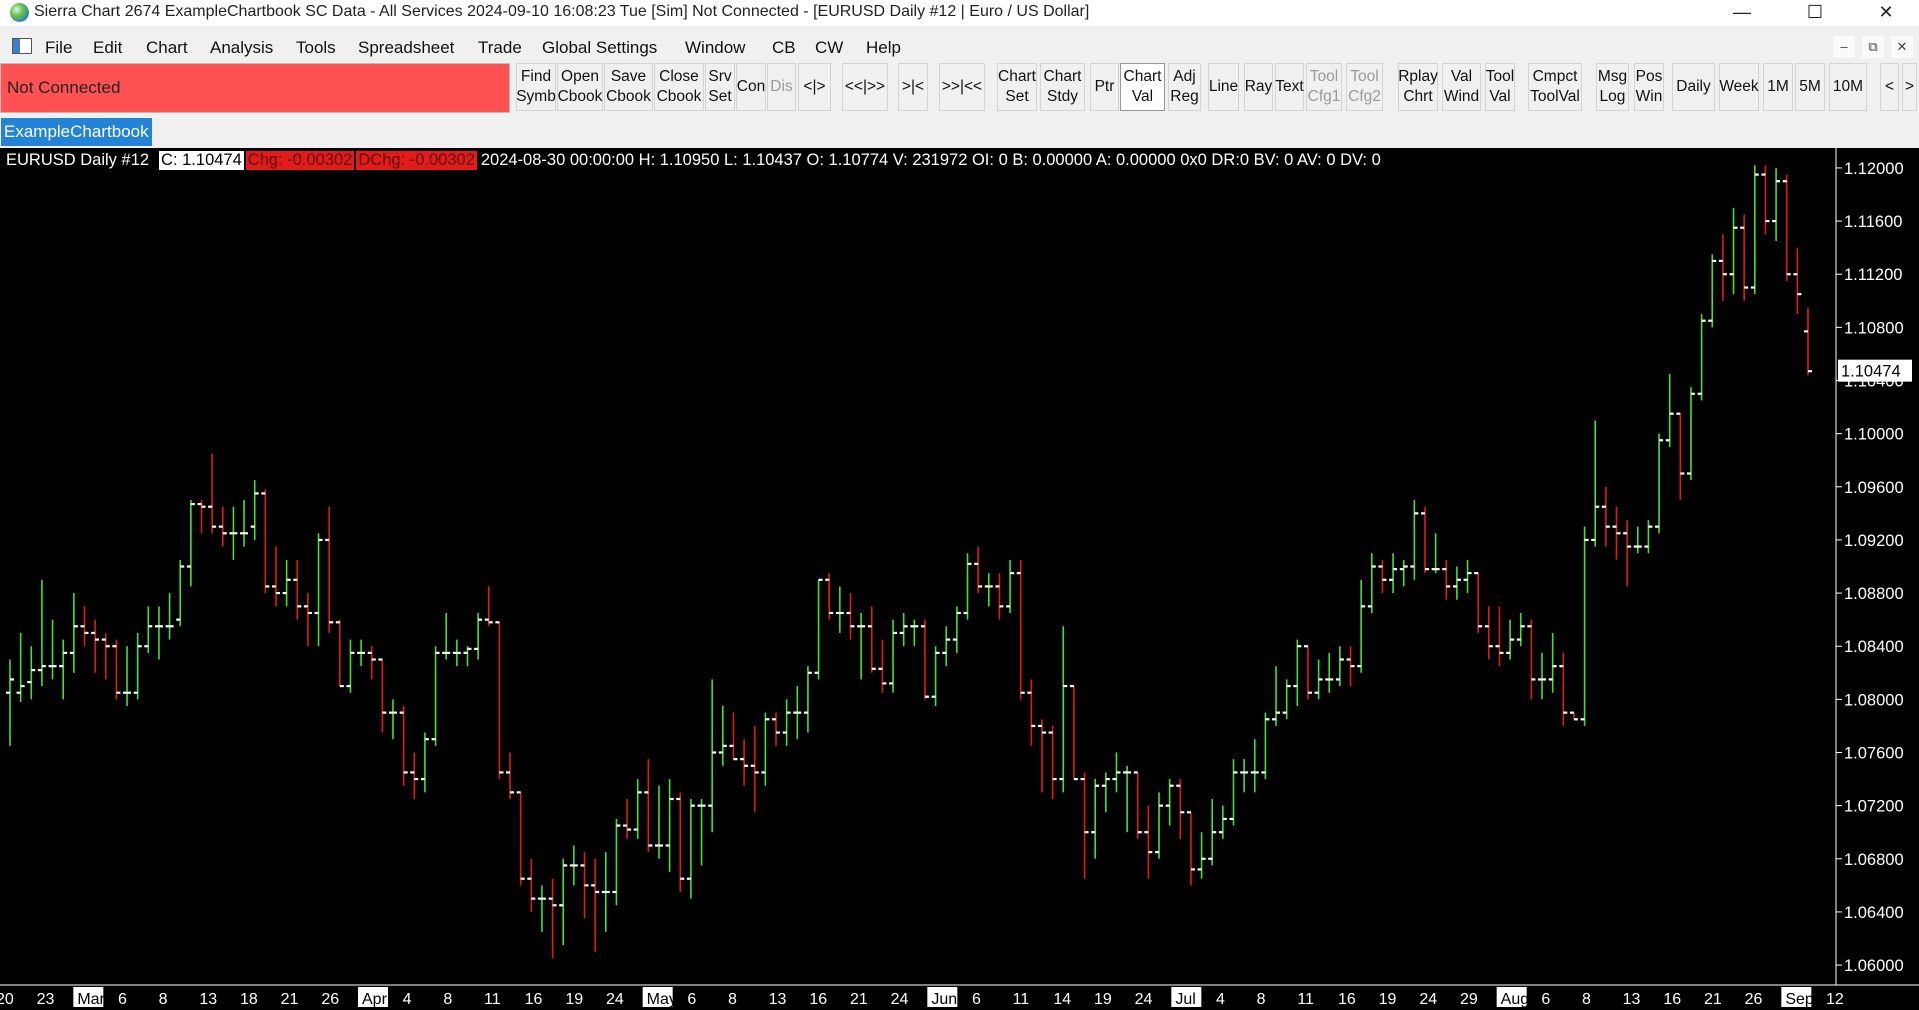 The image size is (1919, 1010). Describe the element at coordinates (1873, 275) in the screenshot. I see `y-tick-label: 1.11200` at that location.